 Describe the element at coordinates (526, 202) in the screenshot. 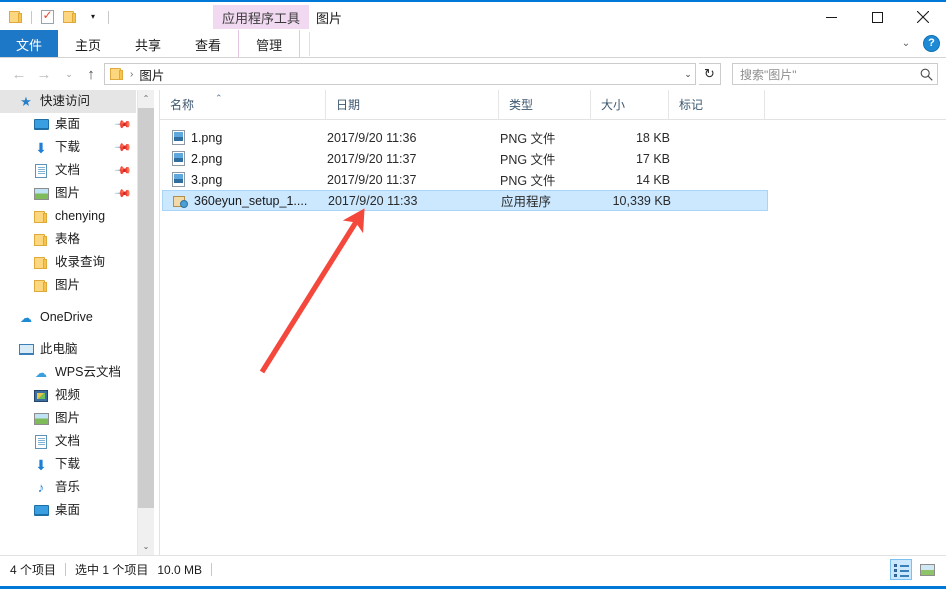

I see `file-type-cell: 应用程序` at that location.